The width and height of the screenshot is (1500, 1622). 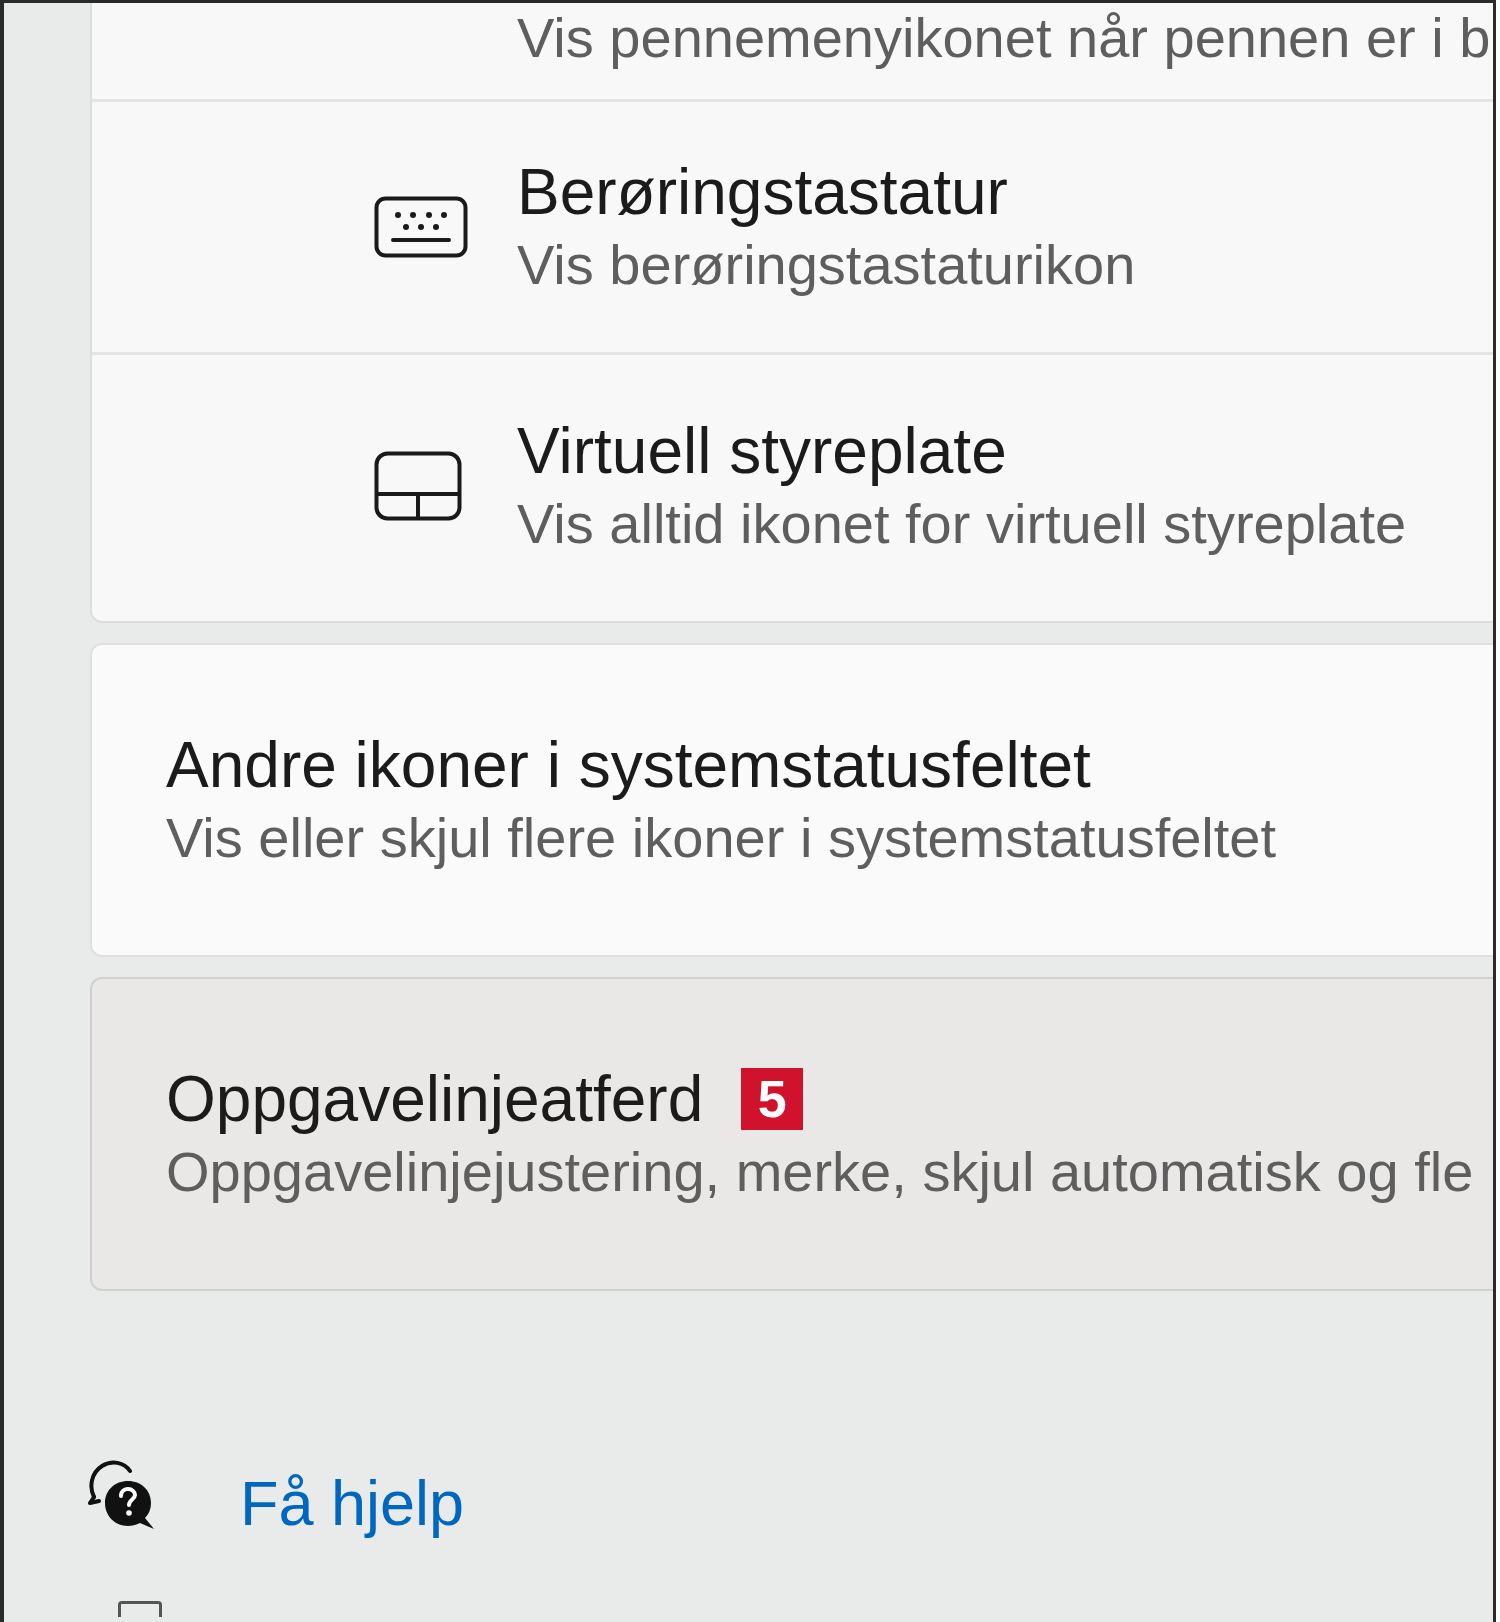 I want to click on setting-title: Berøringstastatur, so click(x=763, y=192).